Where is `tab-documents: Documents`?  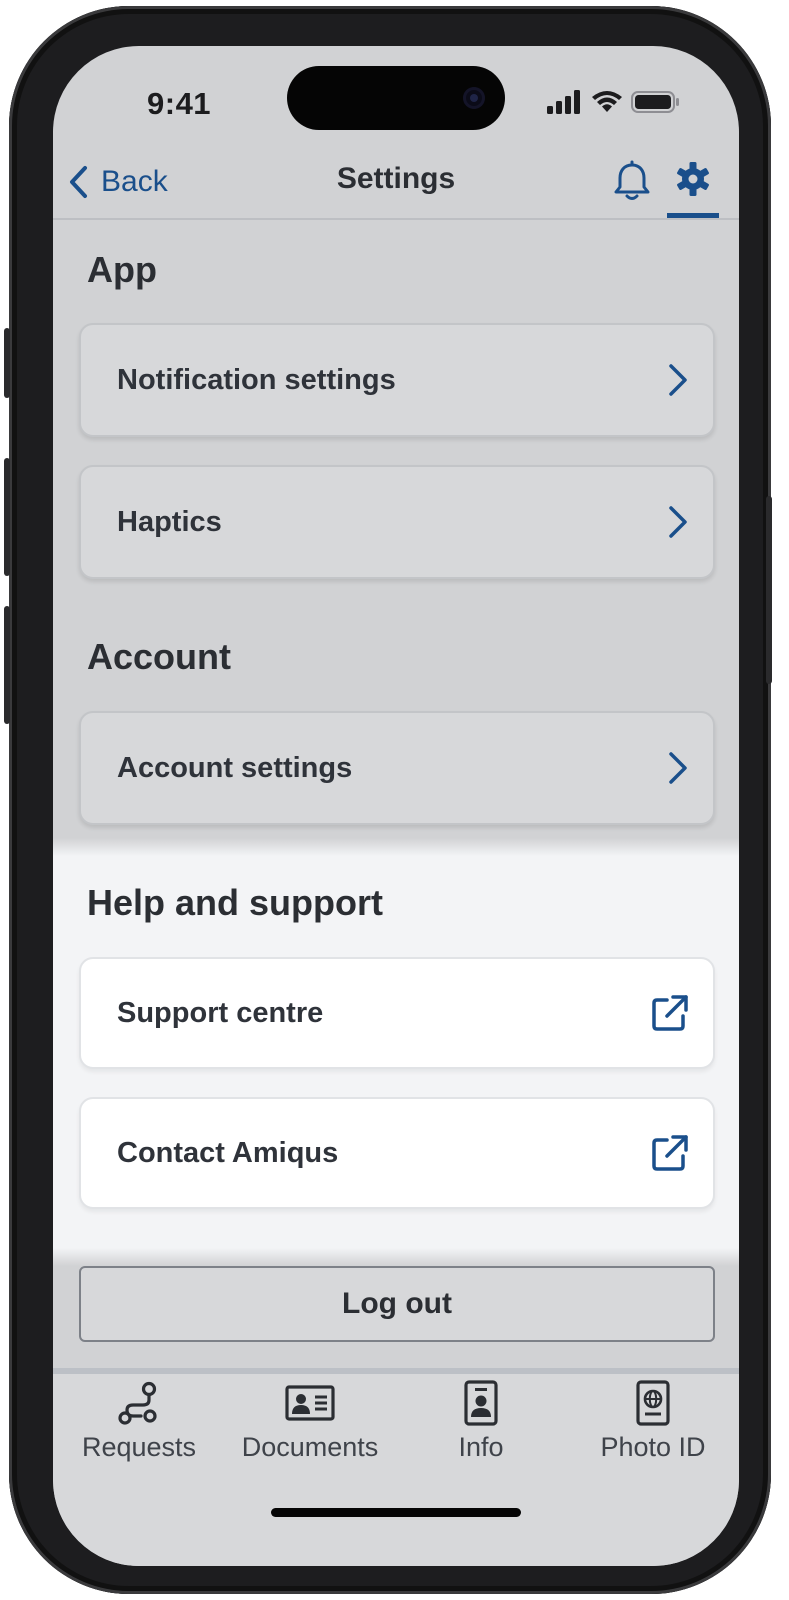
tab-documents: Documents is located at coordinates (310, 1421).